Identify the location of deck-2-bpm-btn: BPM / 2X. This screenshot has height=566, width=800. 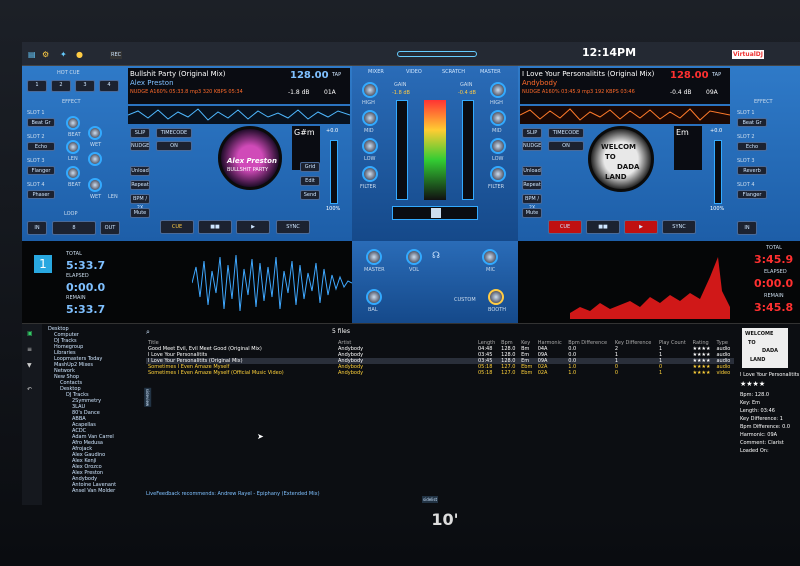
(532, 202).